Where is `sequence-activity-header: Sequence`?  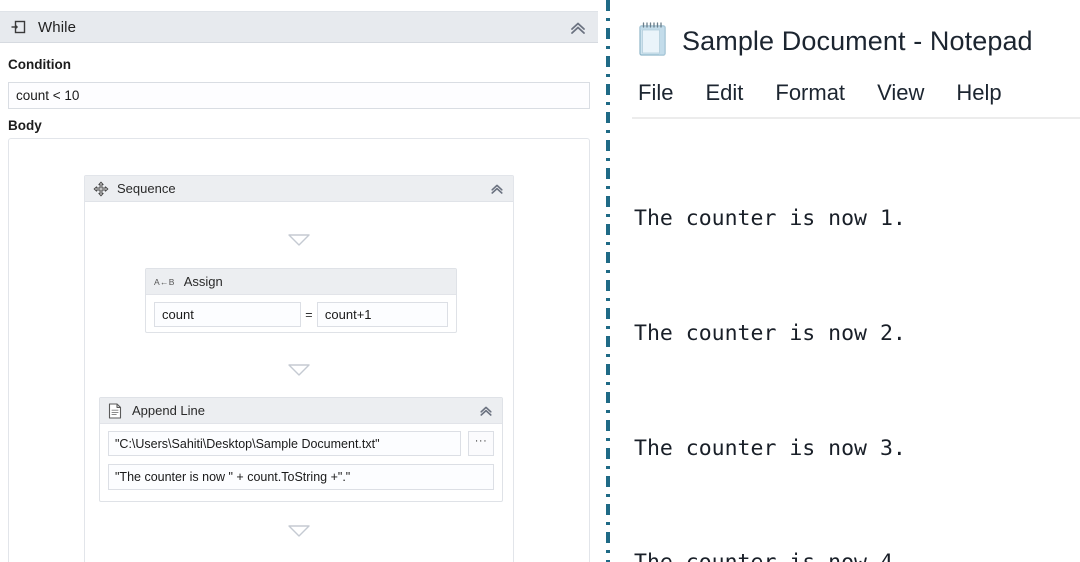
sequence-activity-header: Sequence is located at coordinates (299, 189).